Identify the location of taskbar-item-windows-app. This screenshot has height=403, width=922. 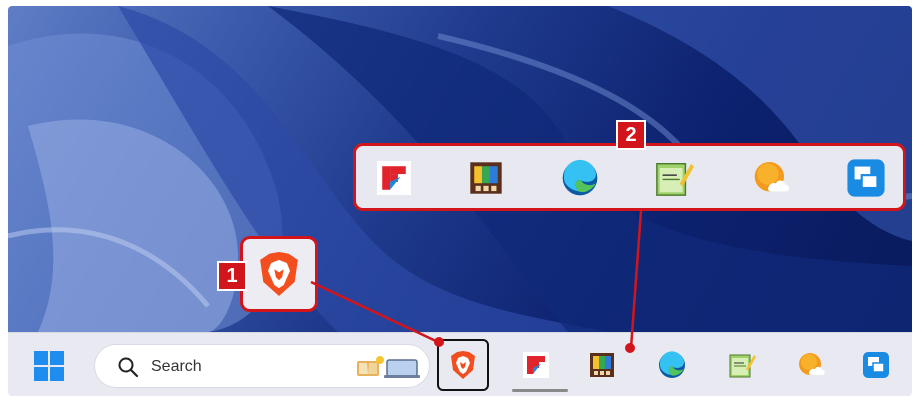
(876, 365).